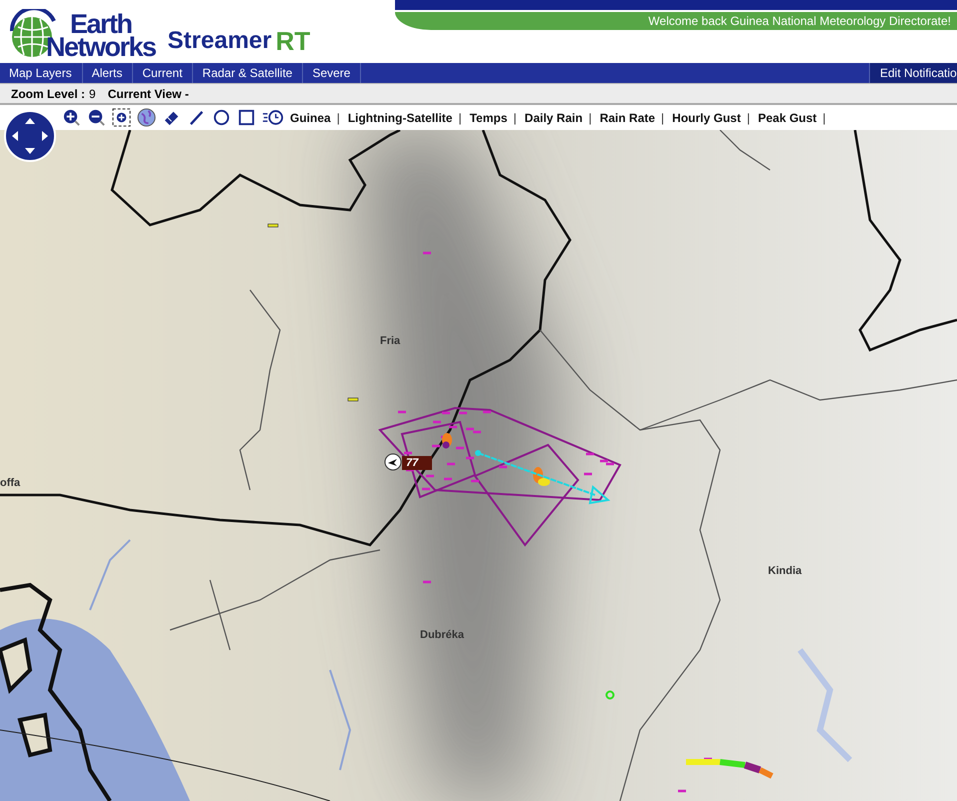 The height and width of the screenshot is (801, 957). Describe the element at coordinates (220, 41) in the screenshot. I see `product-name: Streamer` at that location.